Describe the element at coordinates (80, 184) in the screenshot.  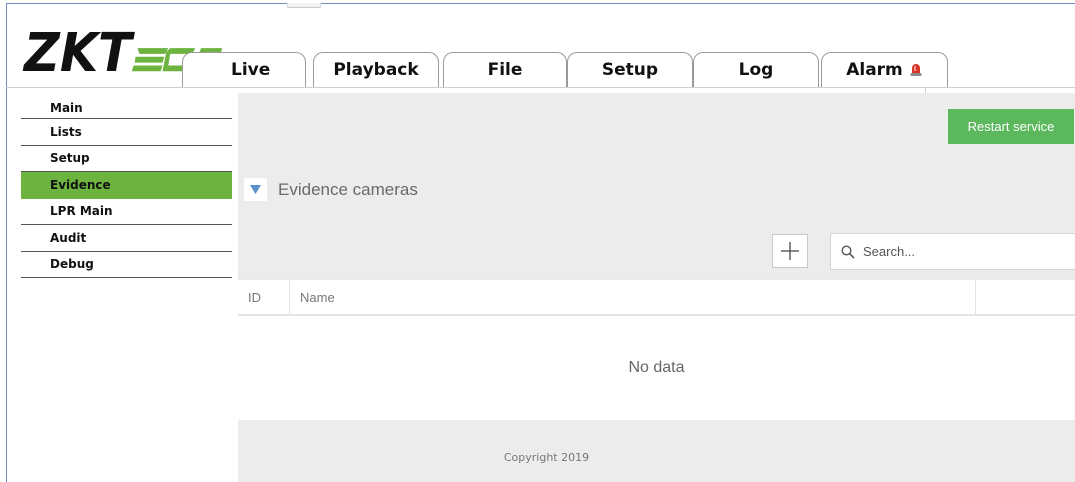
I see `sidebar-item-label: Evidence` at that location.